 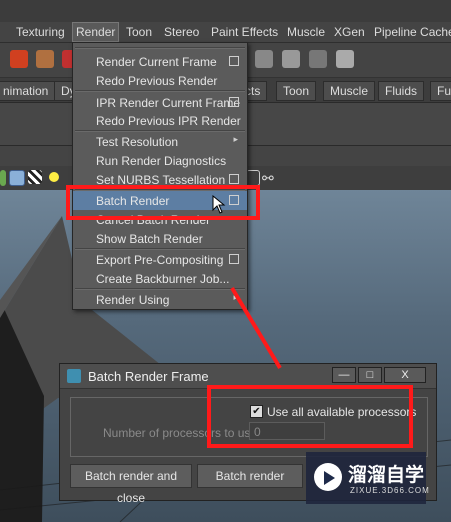 What do you see at coordinates (390, 490) in the screenshot?
I see `watermark-url: ZIXUE.3D66.COM` at bounding box center [390, 490].